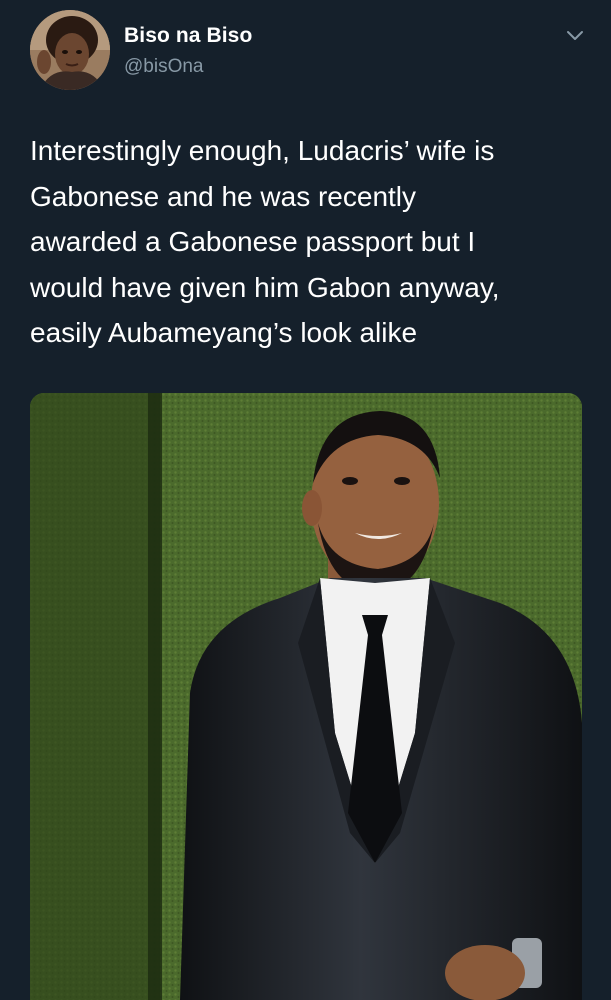 This screenshot has height=1000, width=611. I want to click on avatar, so click(70, 50).